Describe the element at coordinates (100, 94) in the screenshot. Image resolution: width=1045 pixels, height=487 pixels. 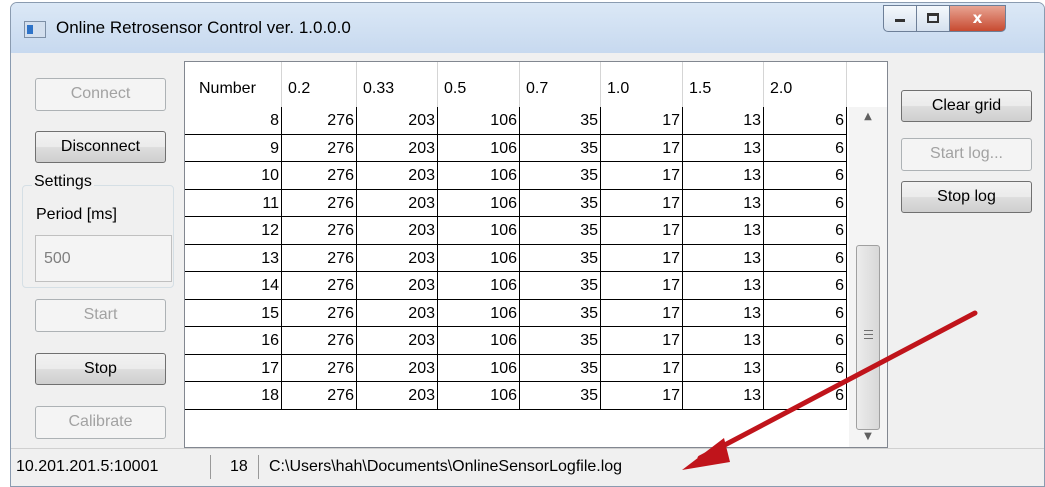
I see `connect-button: Connect` at that location.